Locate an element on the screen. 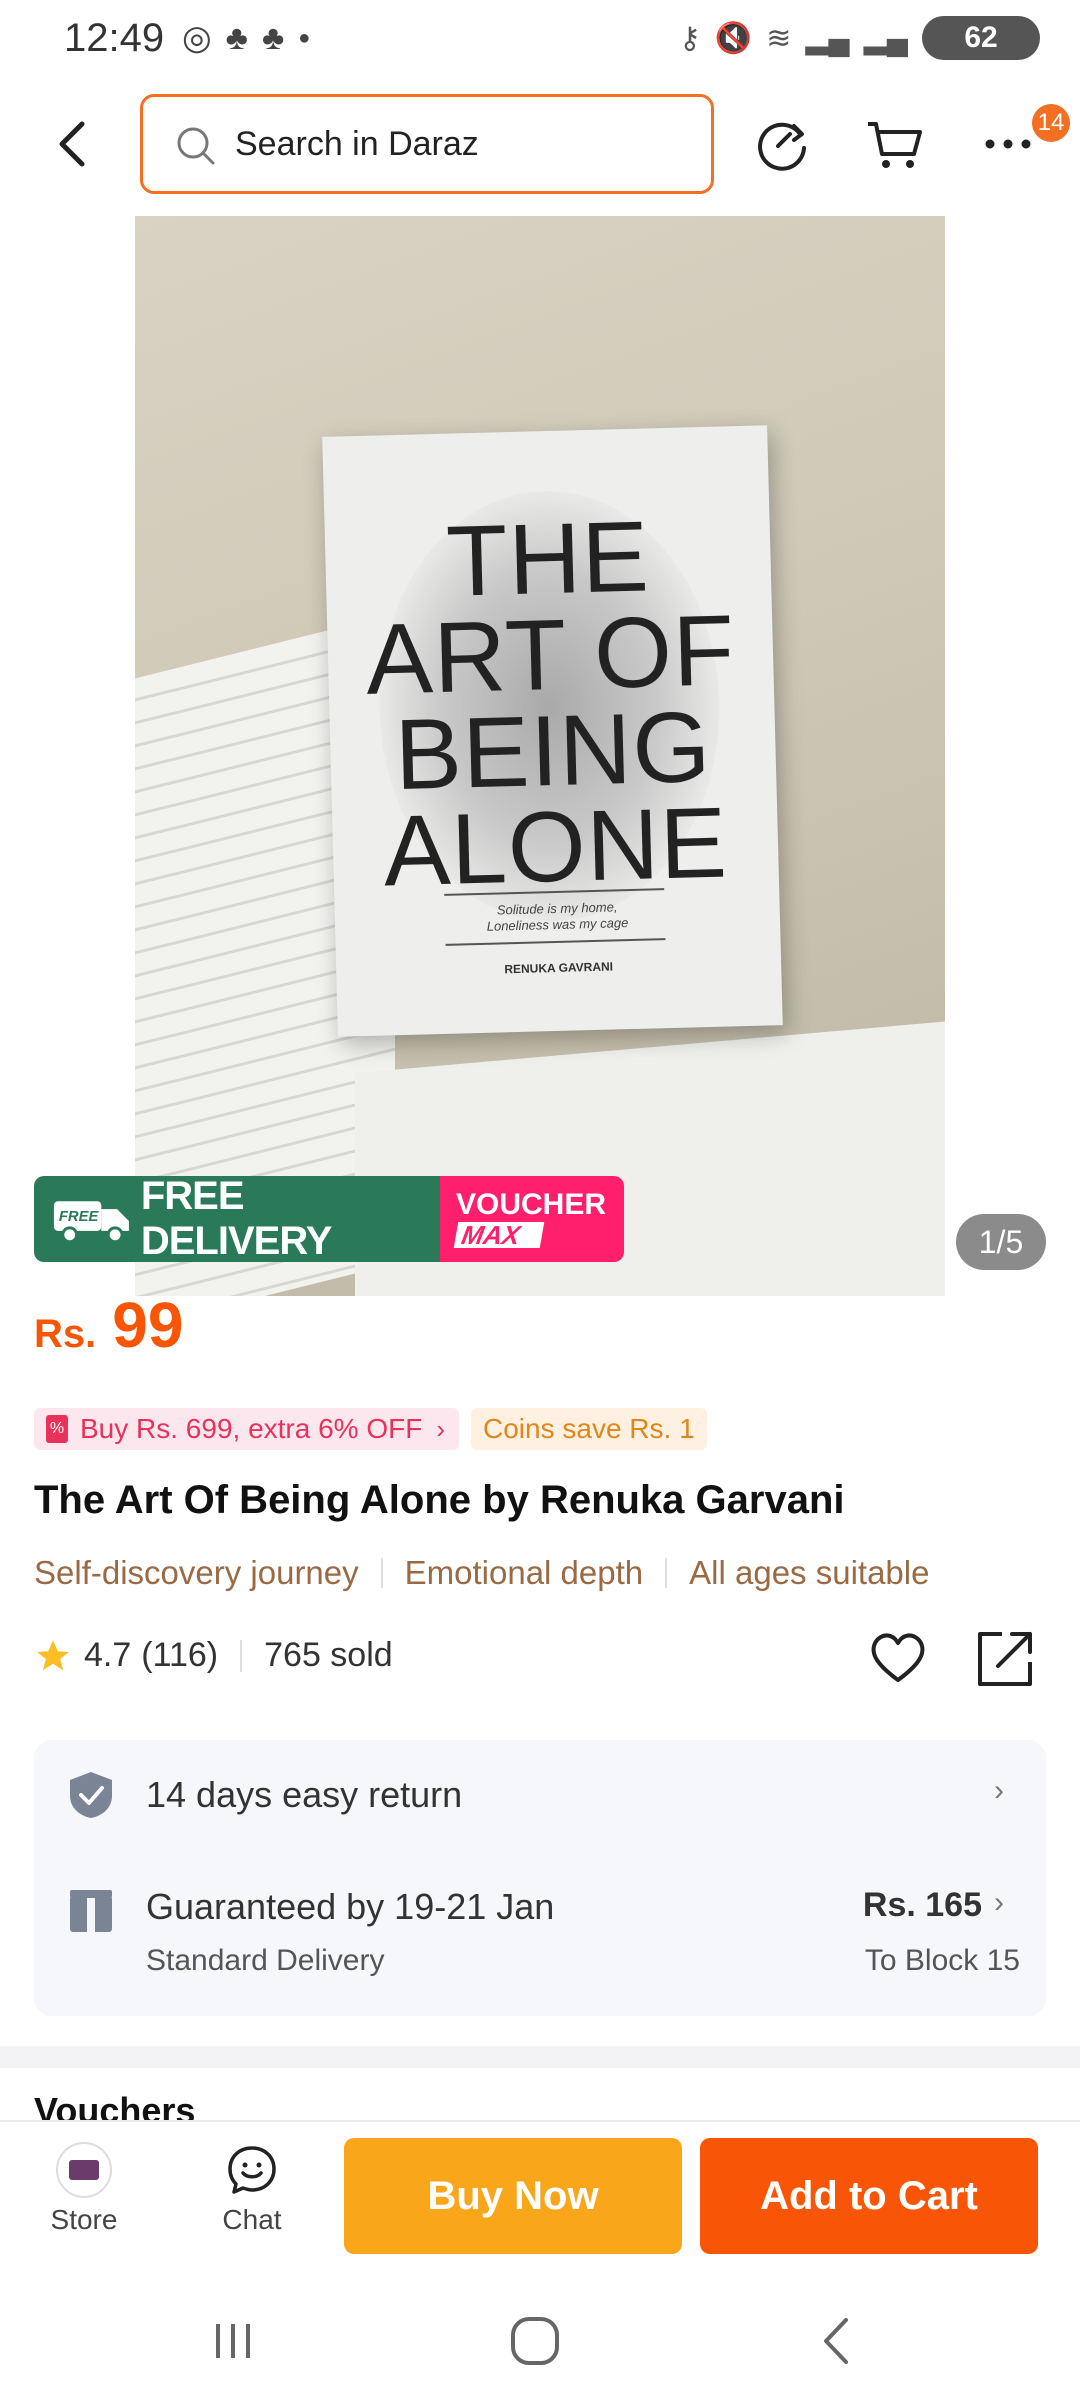 This screenshot has height=2400, width=1080. buy-now-button: Buy Now is located at coordinates (513, 2196).